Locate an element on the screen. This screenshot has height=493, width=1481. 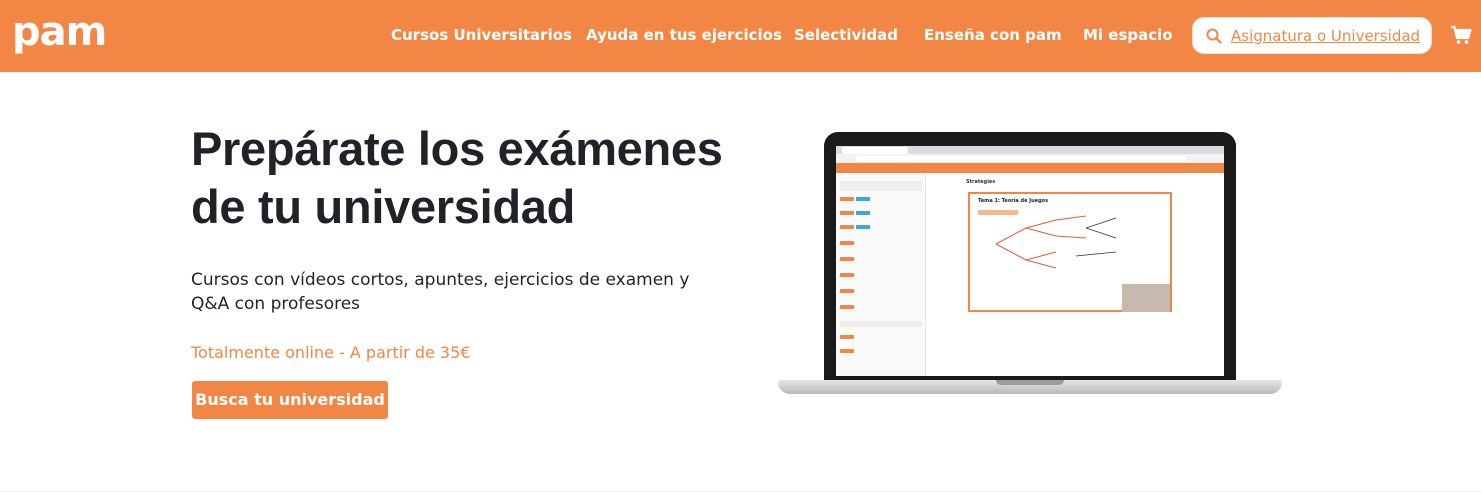
laptop-screen: Strategies Tema 1: Teoría de Juegos is located at coordinates (1030, 261).